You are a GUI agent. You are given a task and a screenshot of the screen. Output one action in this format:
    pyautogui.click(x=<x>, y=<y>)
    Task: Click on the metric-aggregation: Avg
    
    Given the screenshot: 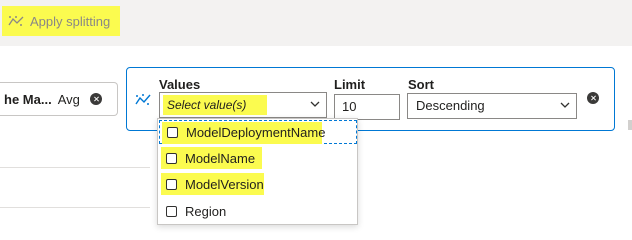 What is the action you would take?
    pyautogui.click(x=68, y=99)
    